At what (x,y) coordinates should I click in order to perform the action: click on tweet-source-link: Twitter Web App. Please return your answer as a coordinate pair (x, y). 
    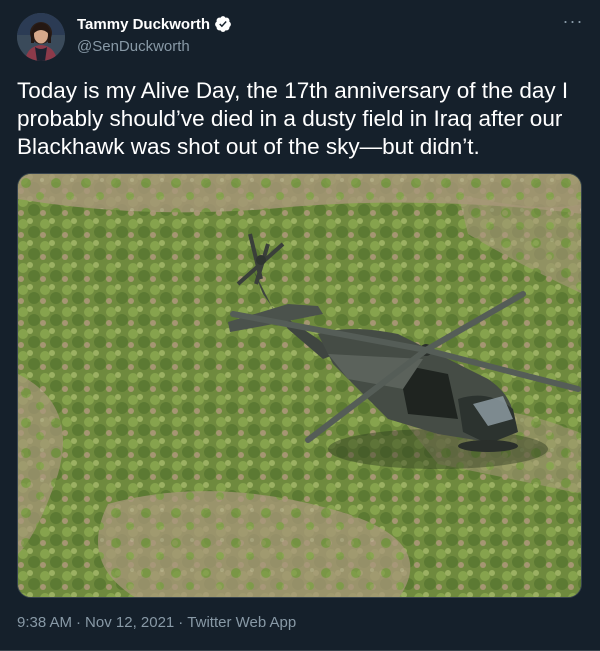
    Looking at the image, I should click on (241, 622).